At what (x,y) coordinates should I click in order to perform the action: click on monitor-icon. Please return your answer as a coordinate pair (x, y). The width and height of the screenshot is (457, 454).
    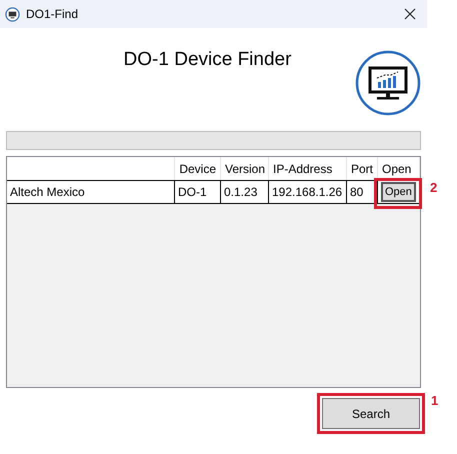
    Looking at the image, I should click on (12, 14).